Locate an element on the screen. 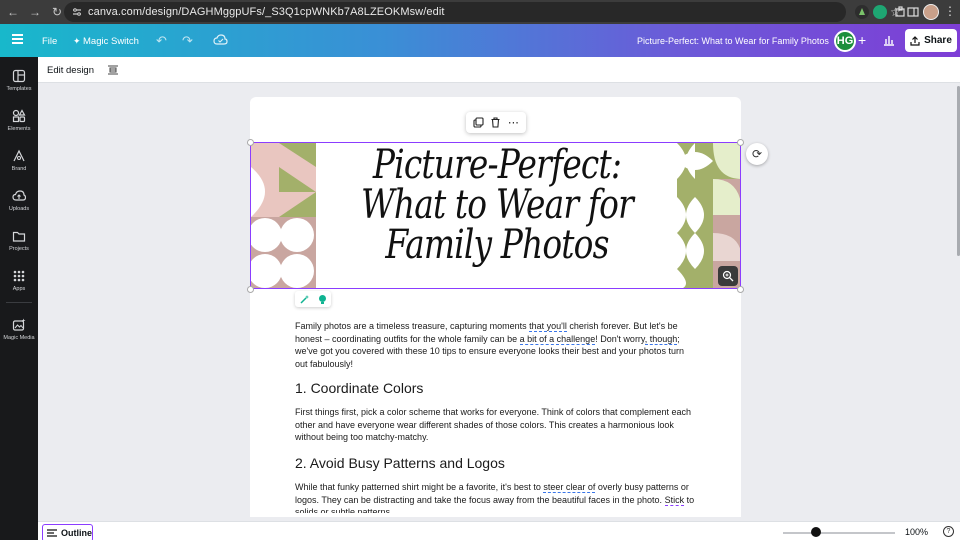 This screenshot has width=960, height=540. undo-icon: ↶ is located at coordinates (161, 41).